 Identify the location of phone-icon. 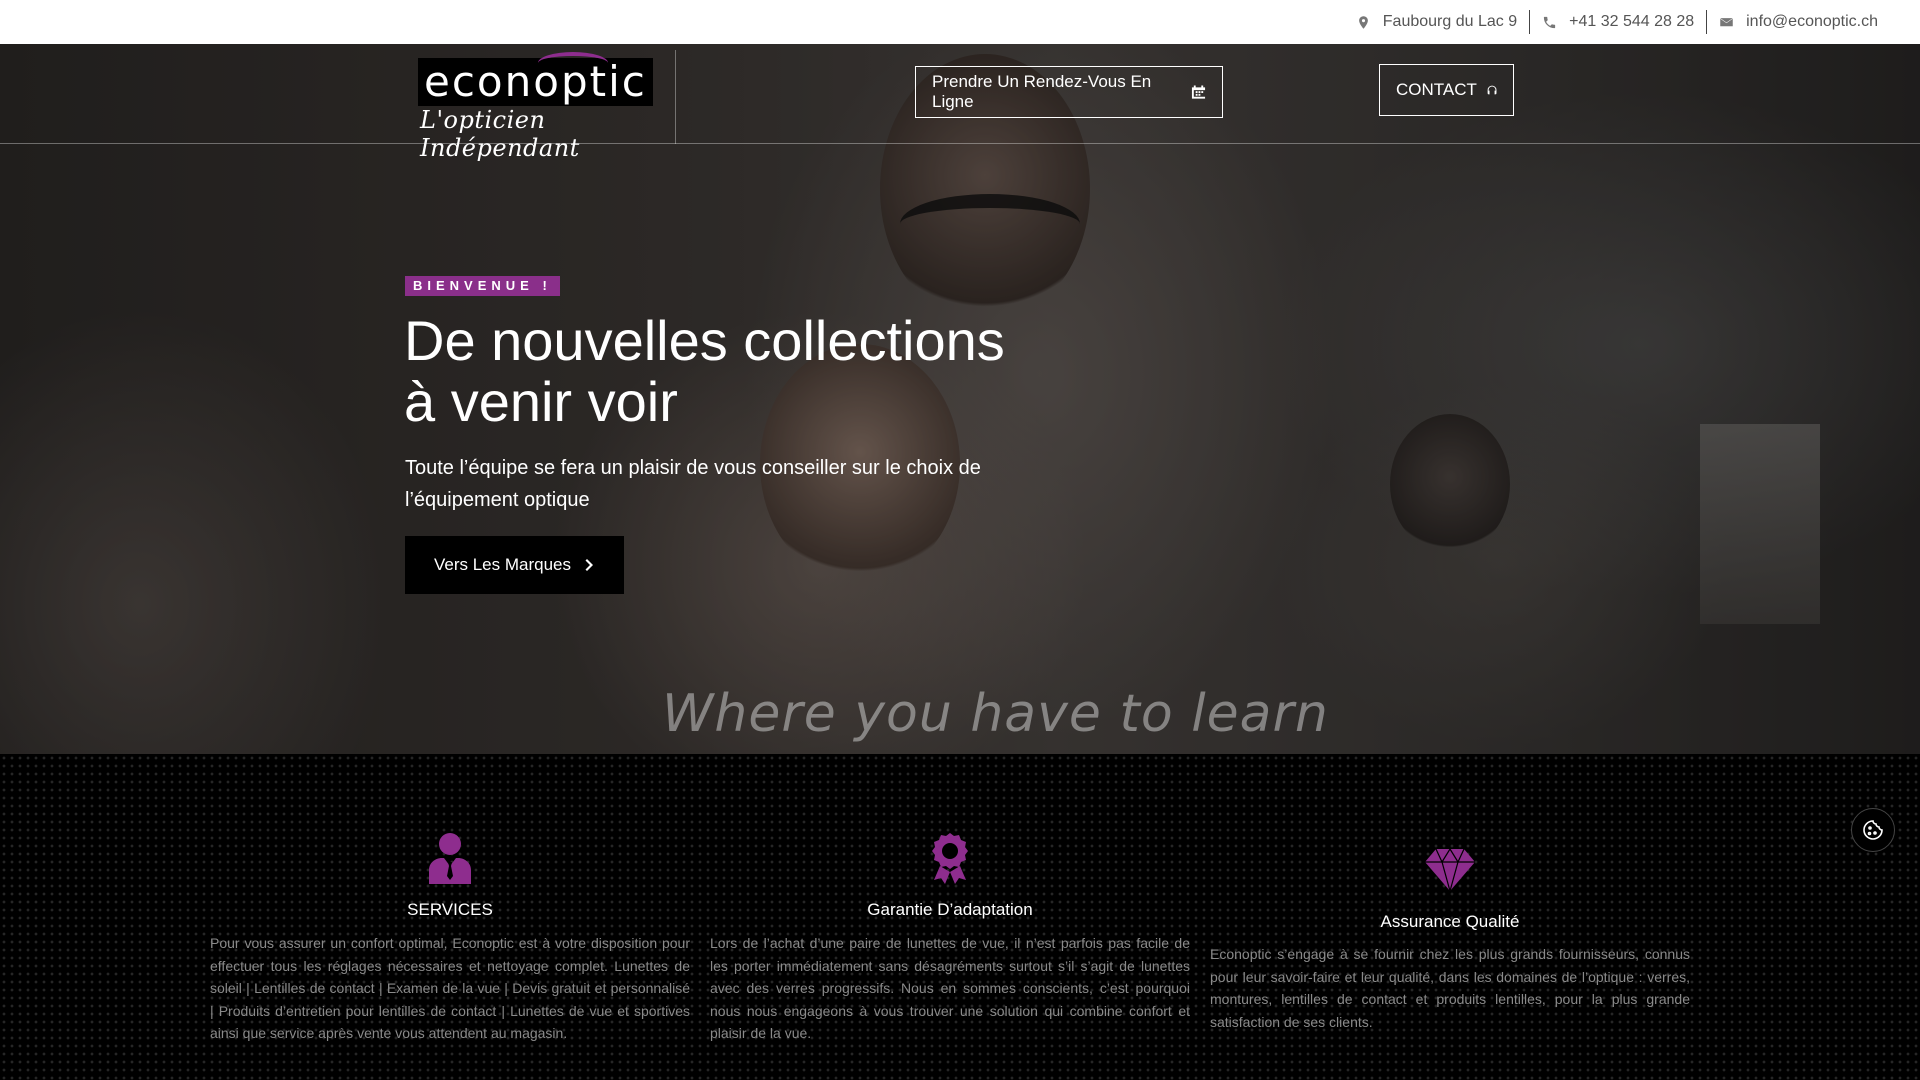
(1549, 22).